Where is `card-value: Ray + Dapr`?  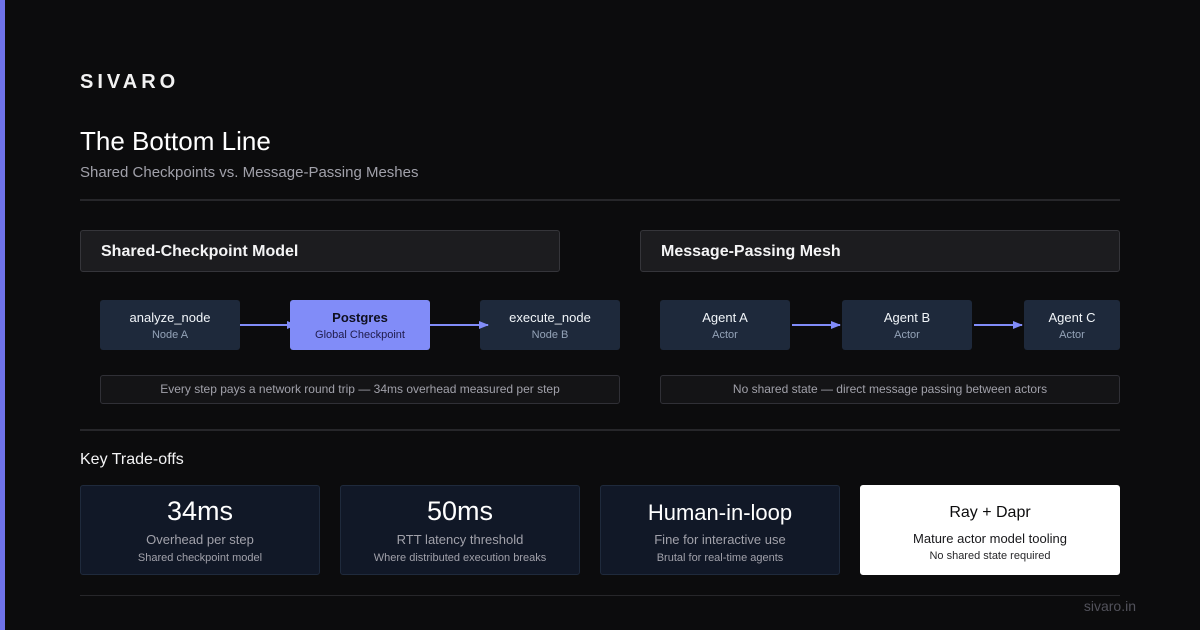
card-value: Ray + Dapr is located at coordinates (990, 512).